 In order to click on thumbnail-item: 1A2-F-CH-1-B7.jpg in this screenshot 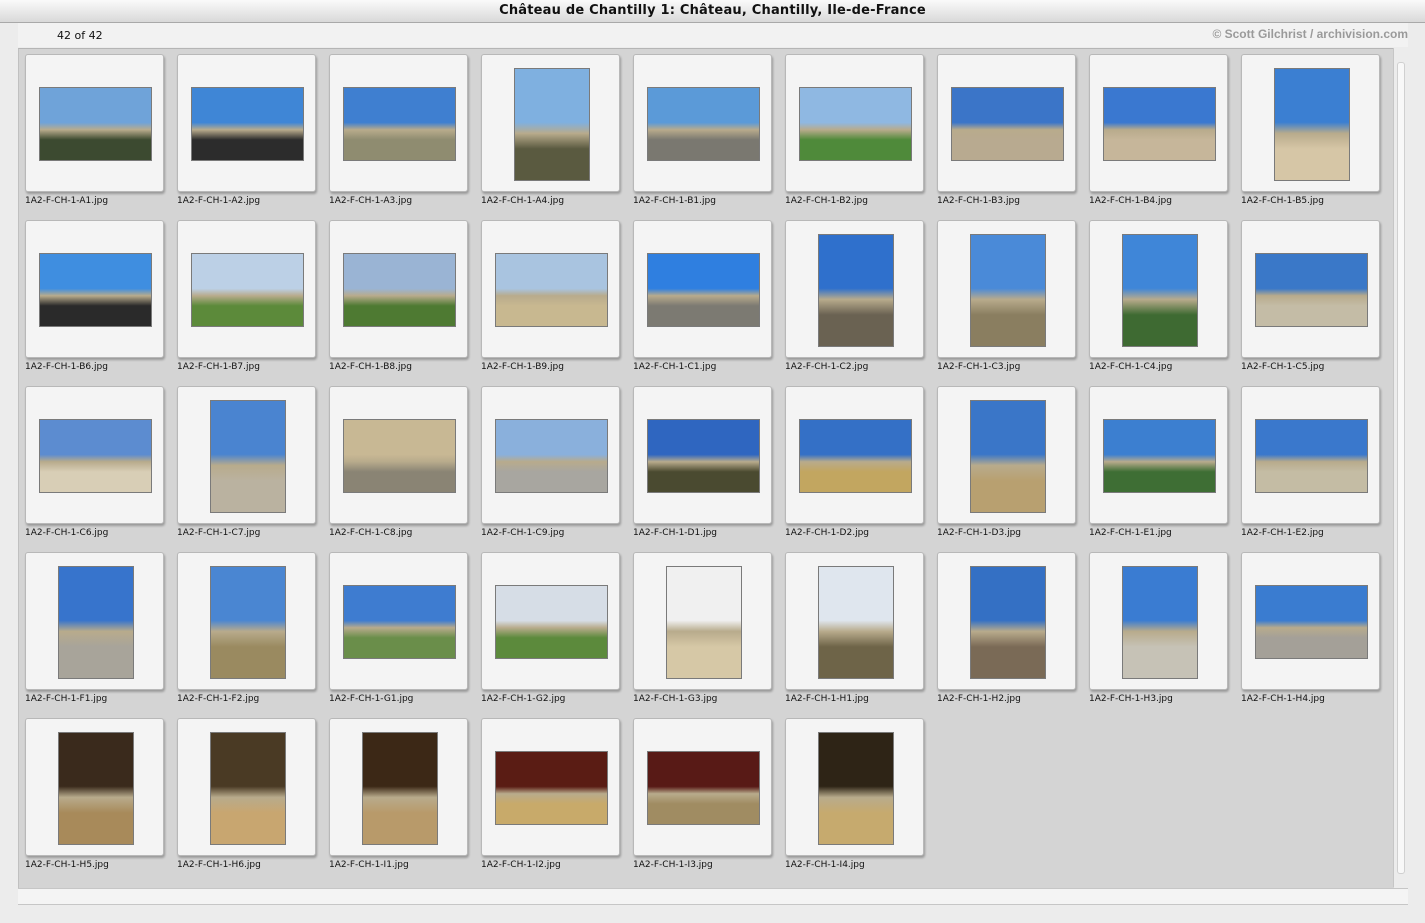, I will do `click(253, 303)`.